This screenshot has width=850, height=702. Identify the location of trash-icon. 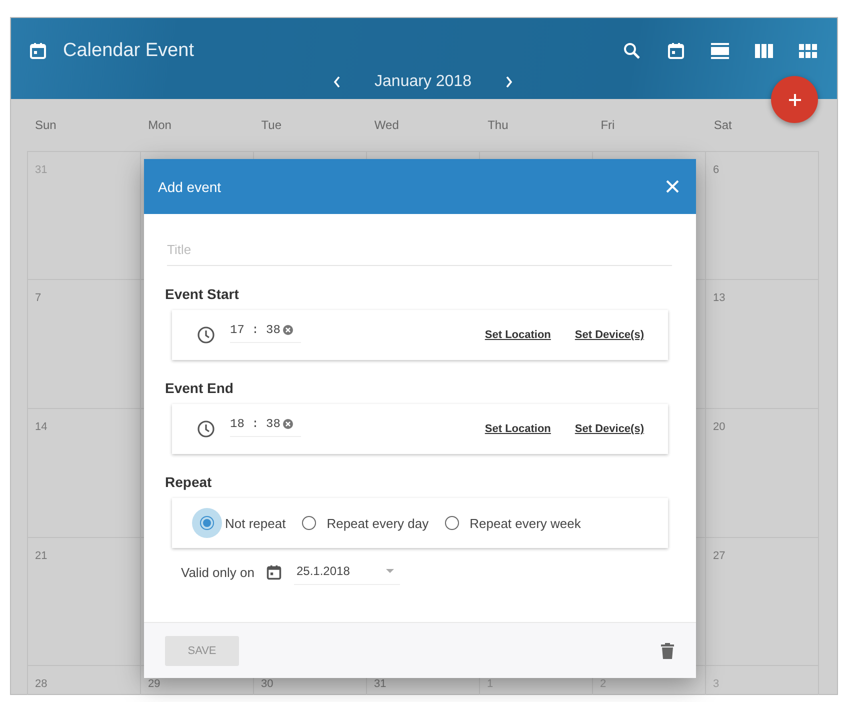
(667, 650).